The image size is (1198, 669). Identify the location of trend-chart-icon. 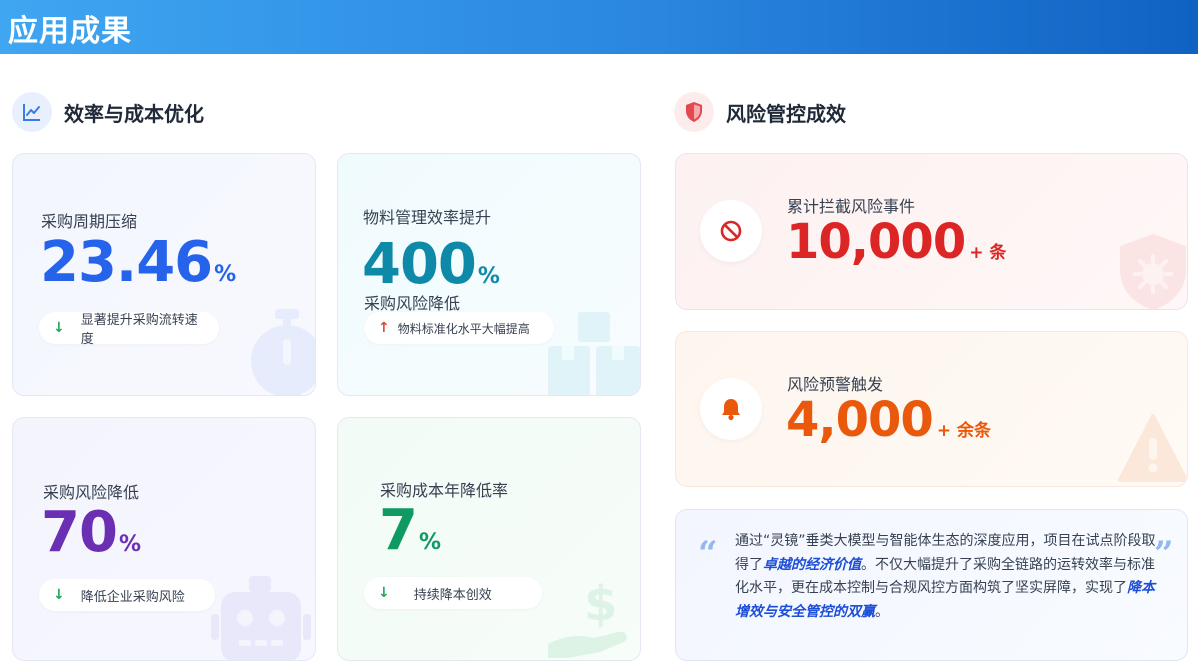
(32, 112).